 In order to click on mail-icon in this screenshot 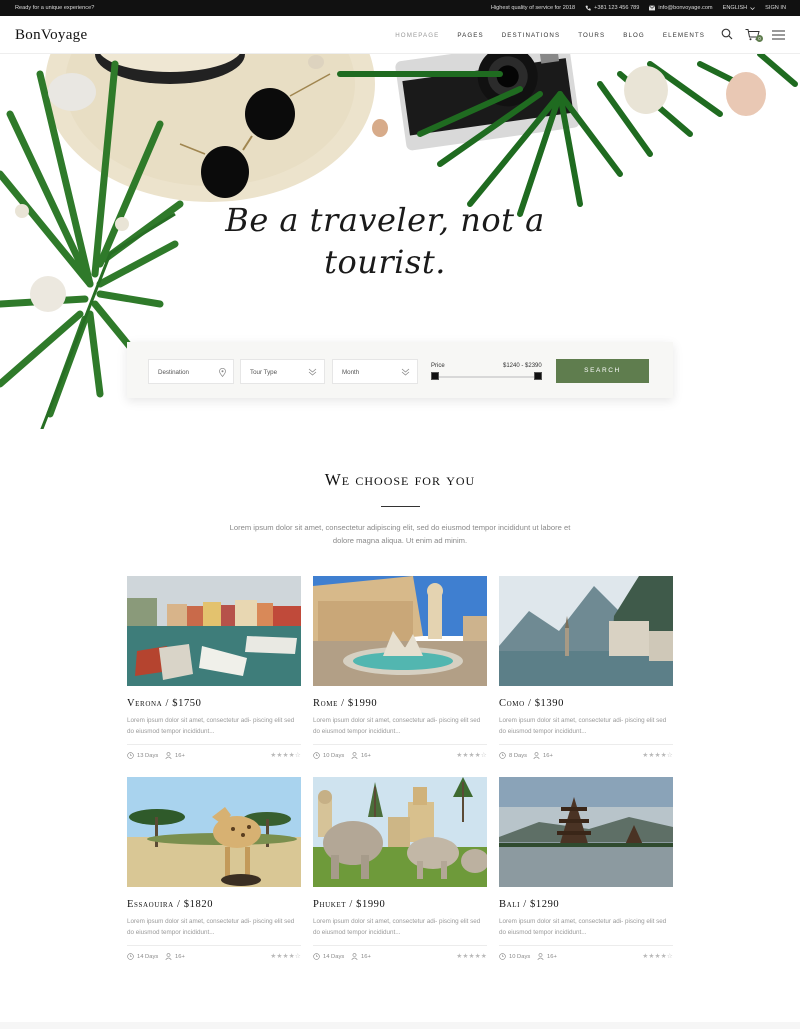, I will do `click(652, 8)`.